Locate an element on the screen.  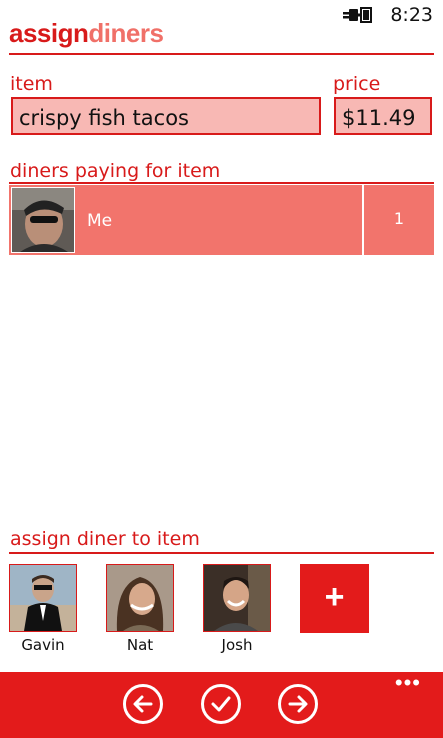
diner-tile-nat is located at coordinates (140, 598).